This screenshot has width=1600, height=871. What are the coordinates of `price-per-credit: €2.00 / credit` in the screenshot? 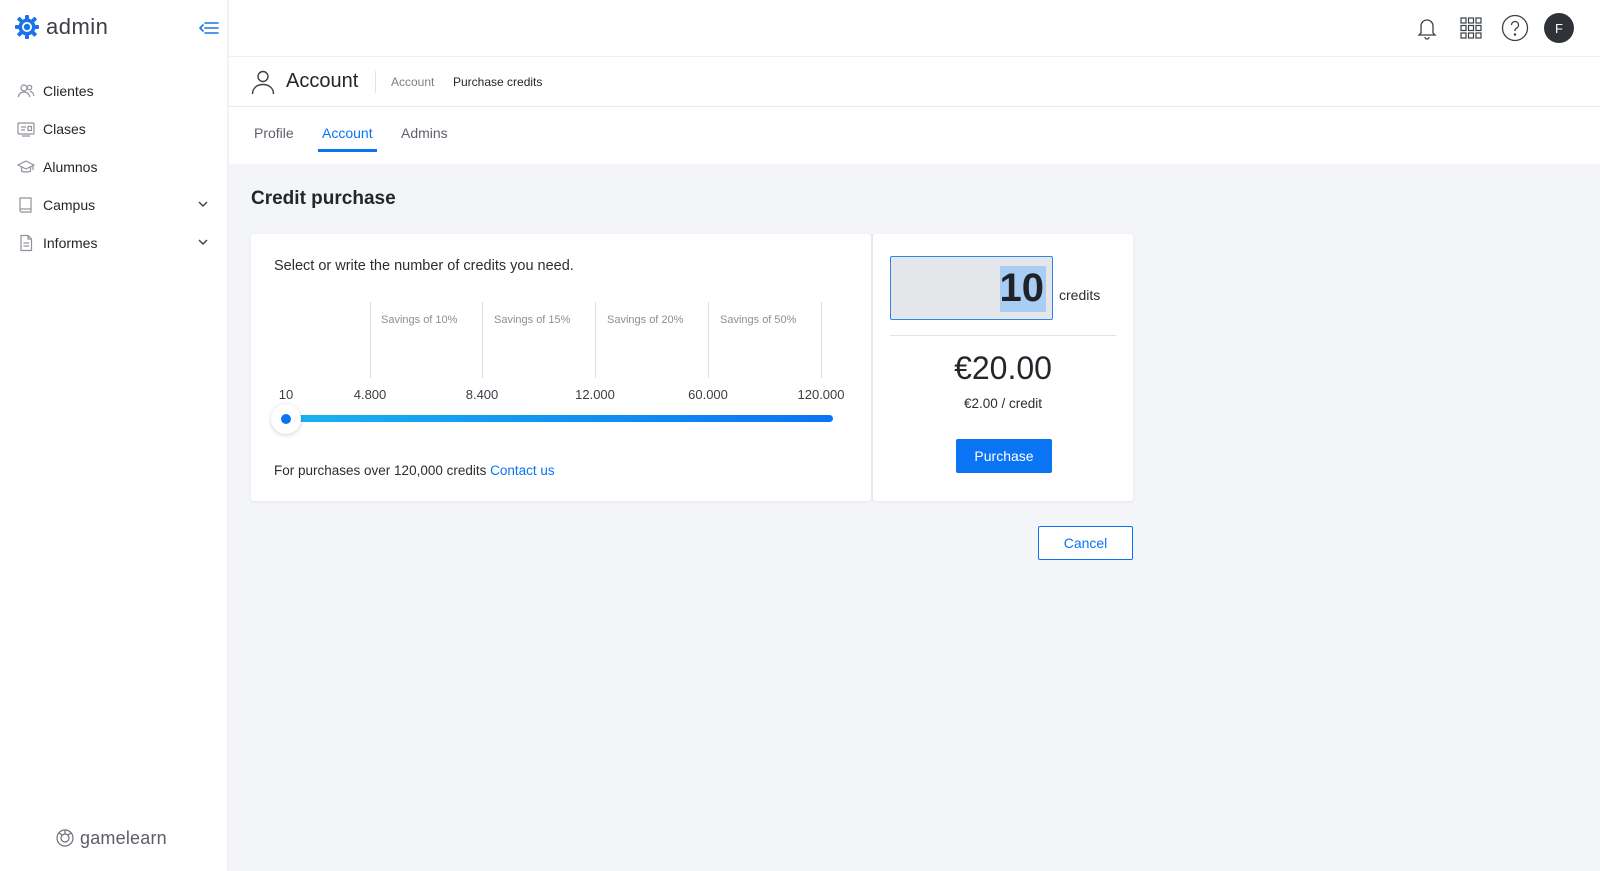 It's located at (1003, 403).